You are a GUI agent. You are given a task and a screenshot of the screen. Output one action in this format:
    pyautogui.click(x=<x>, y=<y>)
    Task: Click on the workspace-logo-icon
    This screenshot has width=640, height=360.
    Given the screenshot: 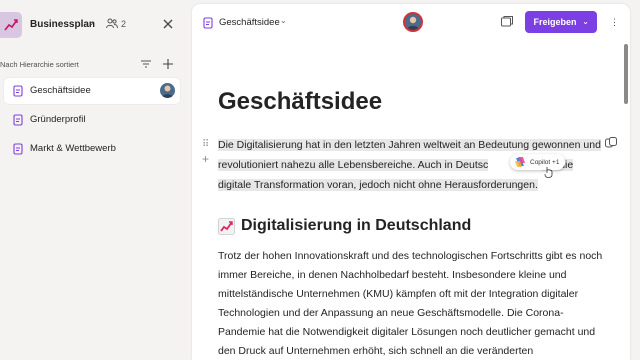 What is the action you would take?
    pyautogui.click(x=11, y=25)
    